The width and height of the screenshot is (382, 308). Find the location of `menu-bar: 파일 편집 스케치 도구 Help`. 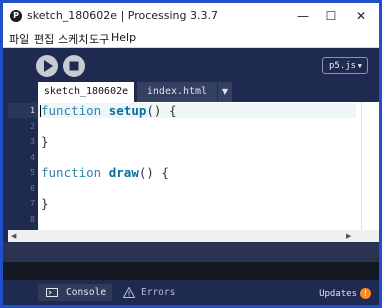

menu-bar: 파일 편집 스케치 도구 Help is located at coordinates (191, 38).